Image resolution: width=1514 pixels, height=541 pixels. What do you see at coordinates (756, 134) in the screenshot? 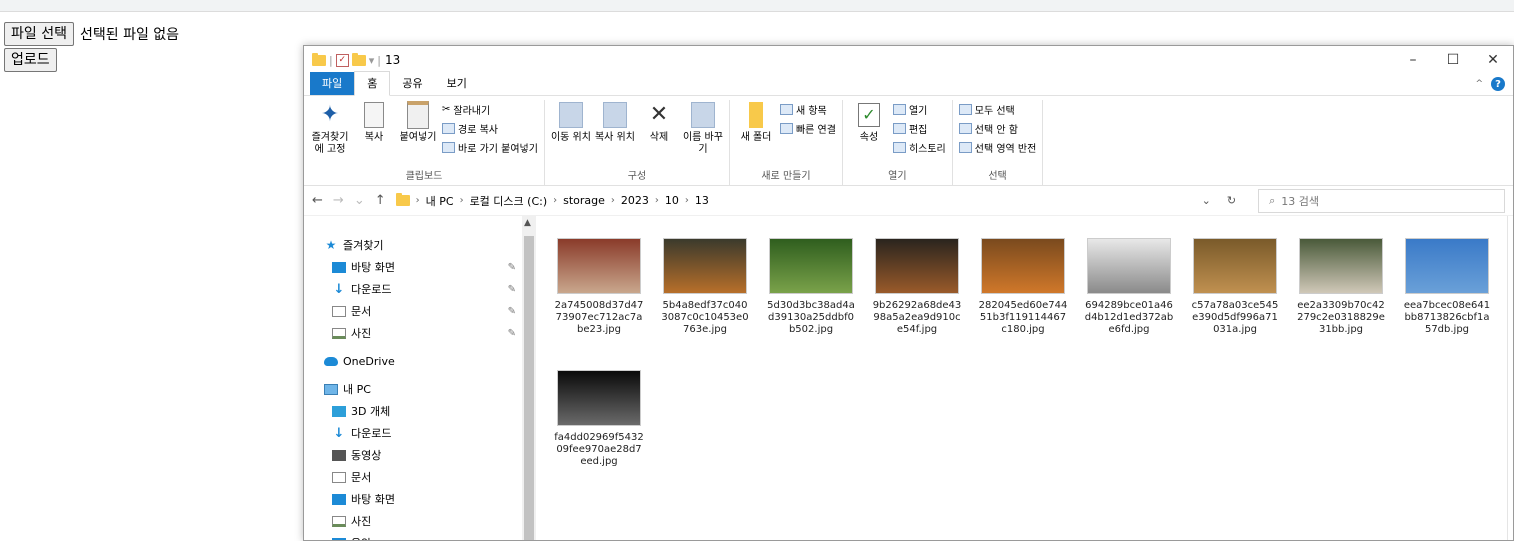
I see `new-folder-button: 새 폴더` at bounding box center [756, 134].